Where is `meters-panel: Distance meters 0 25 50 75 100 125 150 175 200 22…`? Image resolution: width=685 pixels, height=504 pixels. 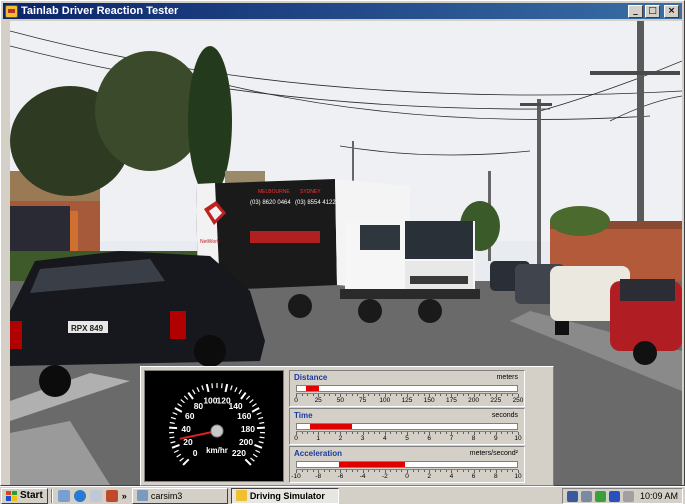
meters-panel: Distance meters 0 25 50 75 100 125 150 175 200 22… is located at coordinates (407, 427).